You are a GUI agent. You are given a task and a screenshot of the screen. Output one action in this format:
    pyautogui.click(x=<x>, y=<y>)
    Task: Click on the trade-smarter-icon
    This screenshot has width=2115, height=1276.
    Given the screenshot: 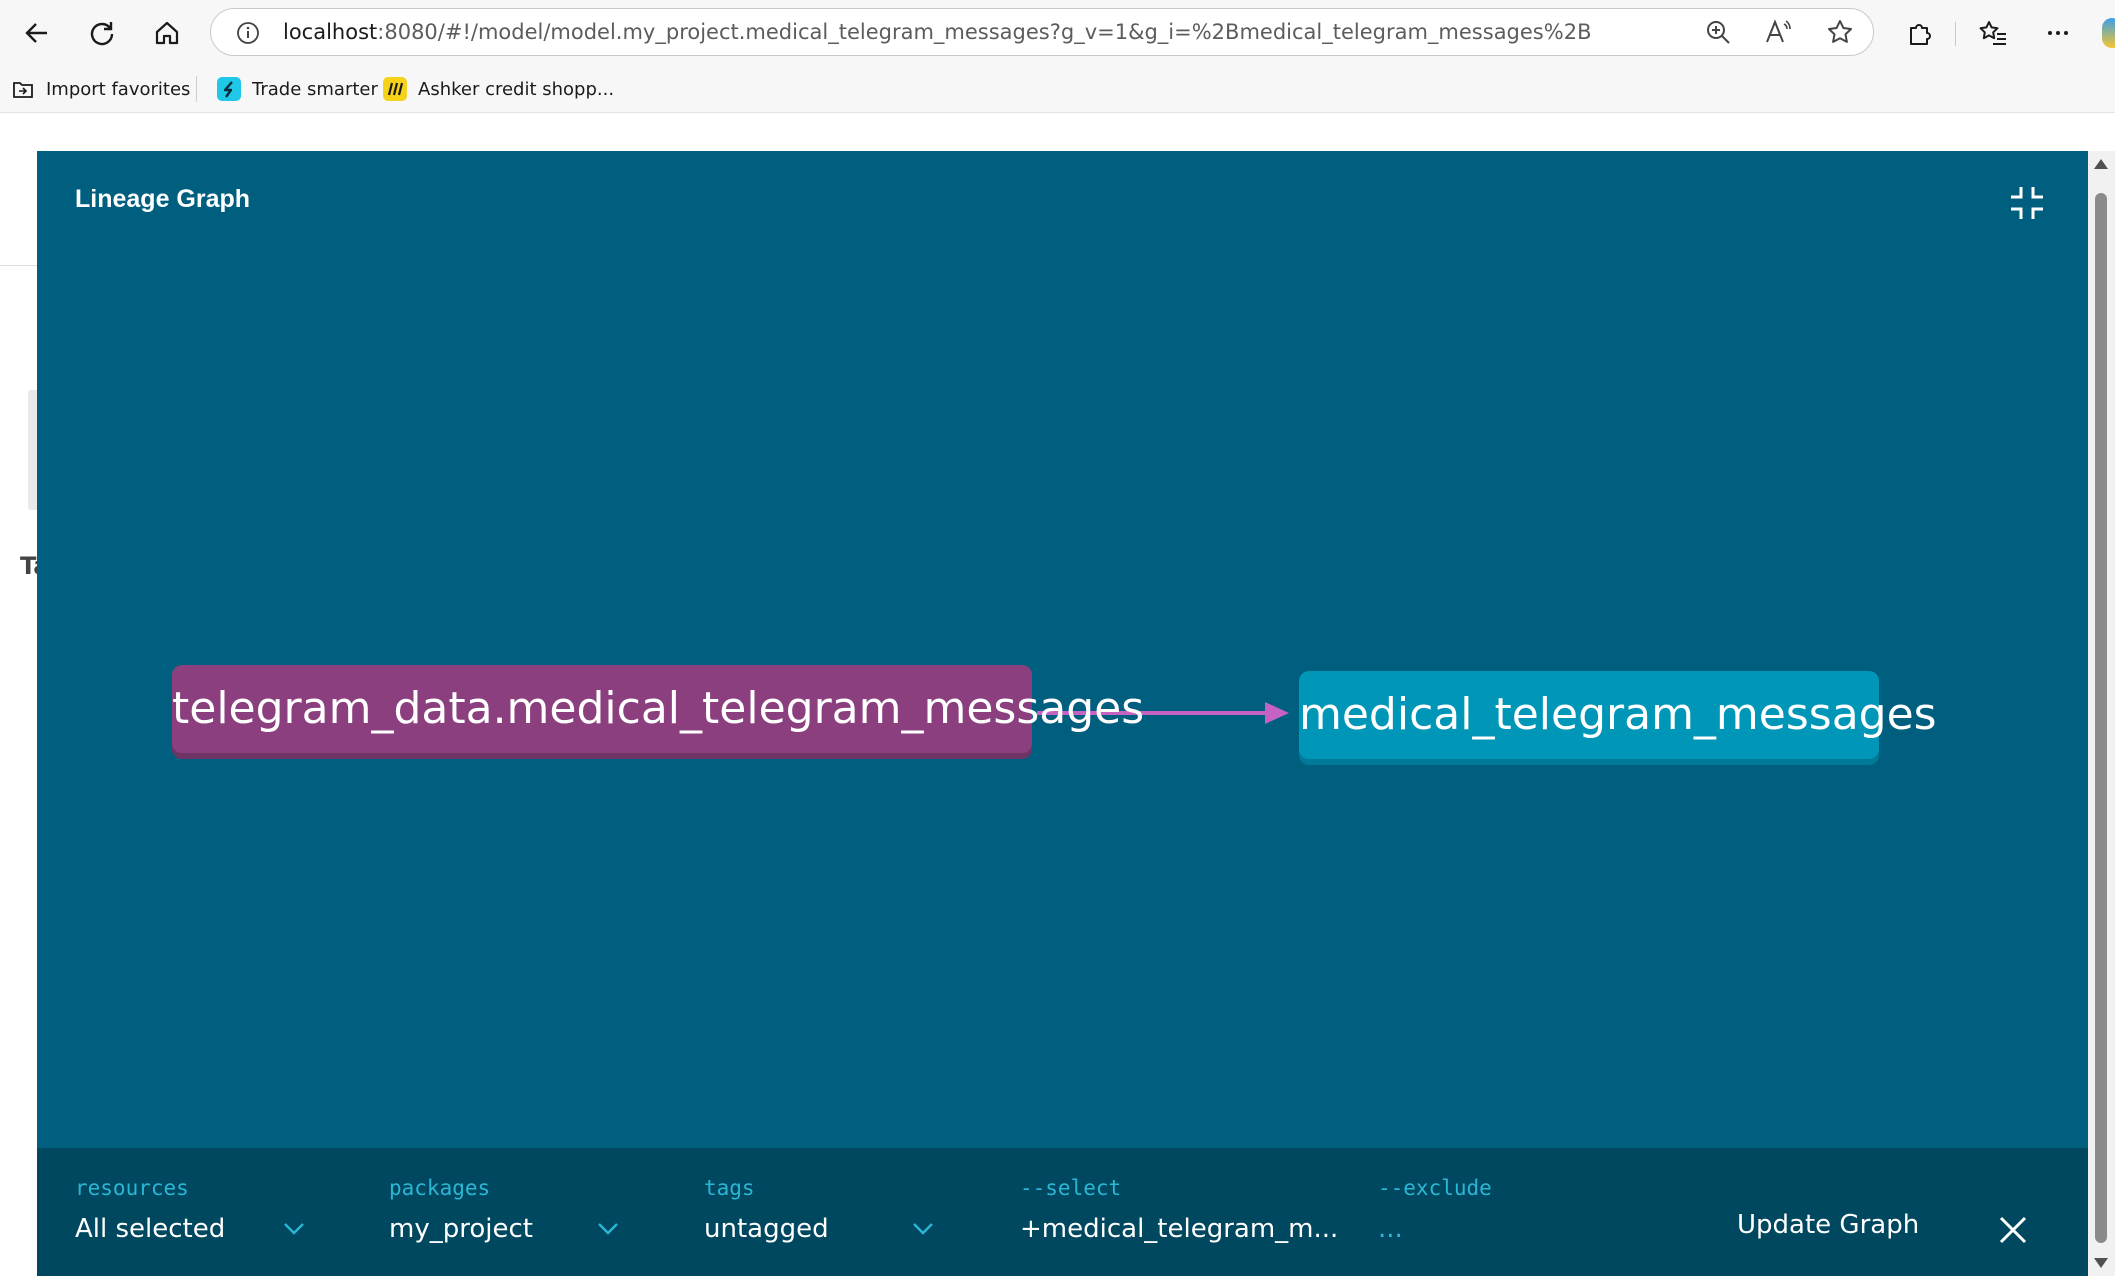 What is the action you would take?
    pyautogui.click(x=229, y=89)
    